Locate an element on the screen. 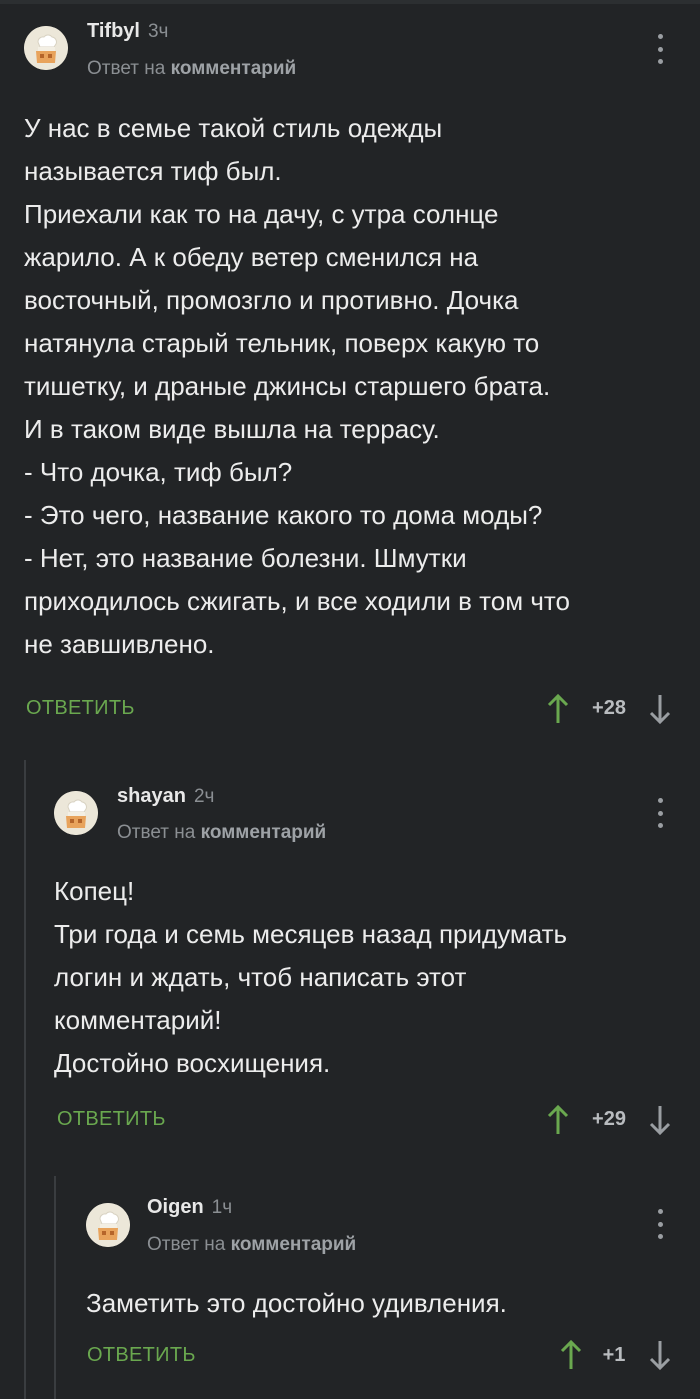 The width and height of the screenshot is (700, 1399). top-divider is located at coordinates (350, 2).